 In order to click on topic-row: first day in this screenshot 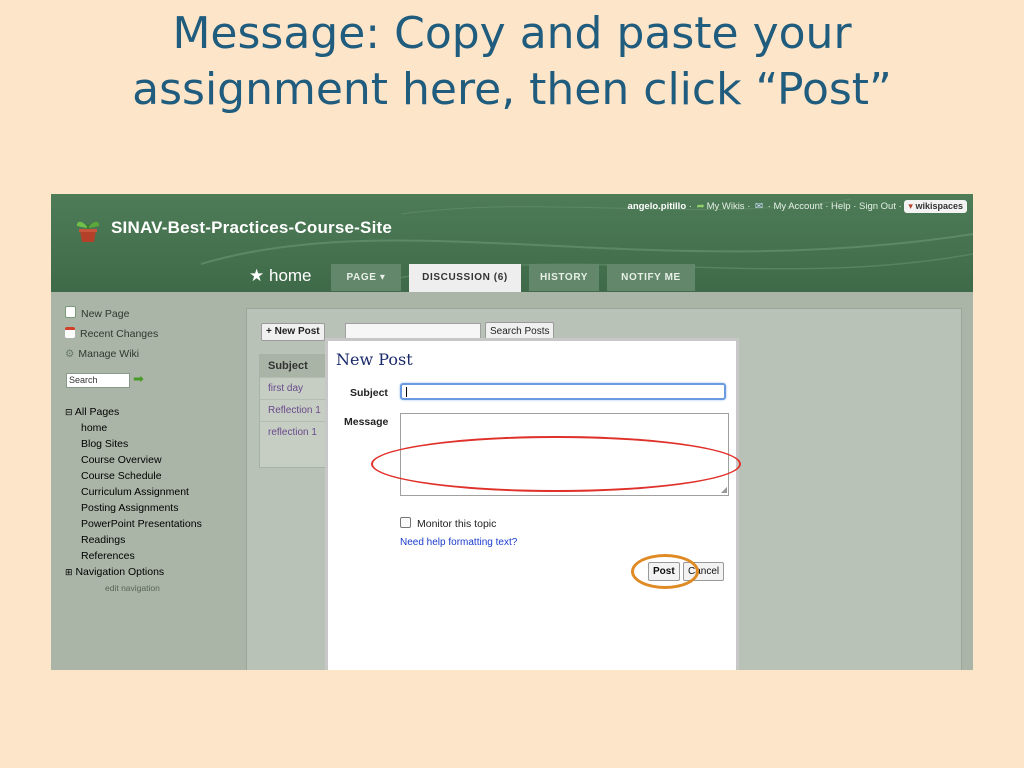, I will do `click(293, 388)`.